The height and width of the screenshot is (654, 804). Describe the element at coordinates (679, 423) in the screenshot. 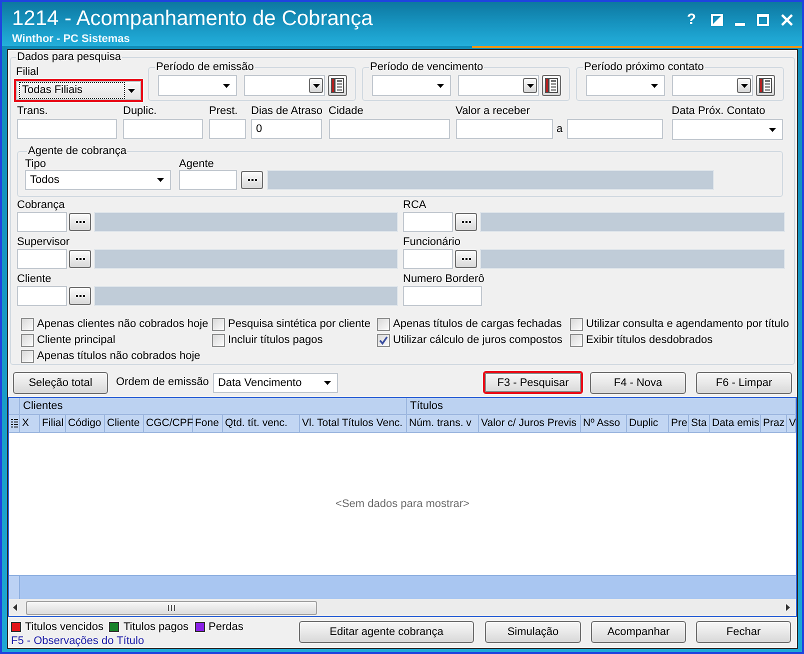

I see `column-header: Pre` at that location.